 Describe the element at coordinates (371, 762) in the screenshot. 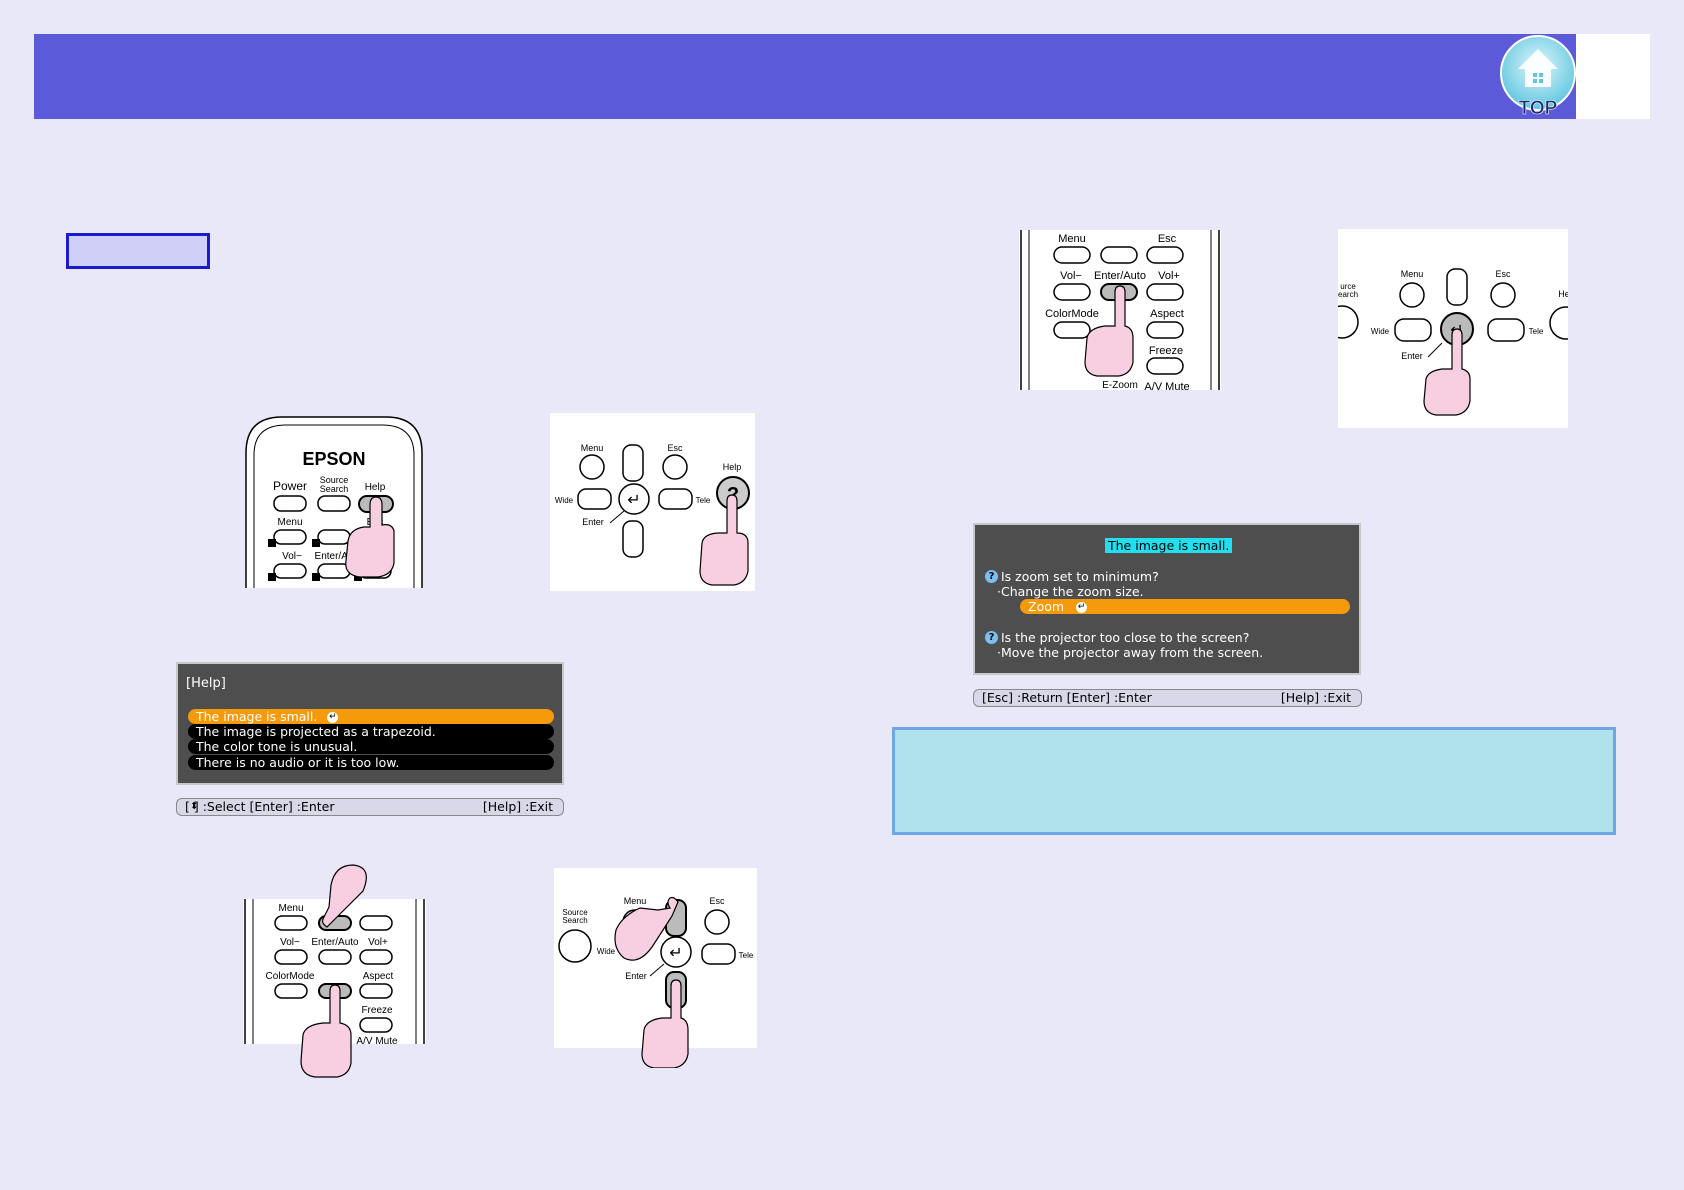

I see `help-item: There is no audio or it is too low.` at that location.